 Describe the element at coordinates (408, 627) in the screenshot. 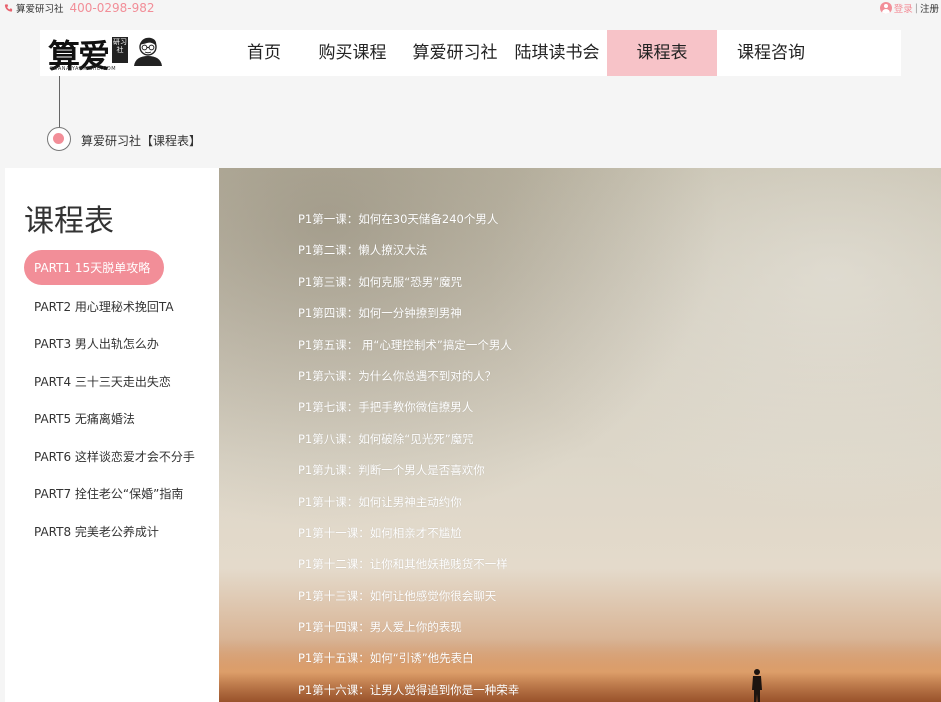

I see `lesson-item: P1第十四课：男人爱上你的表现` at that location.